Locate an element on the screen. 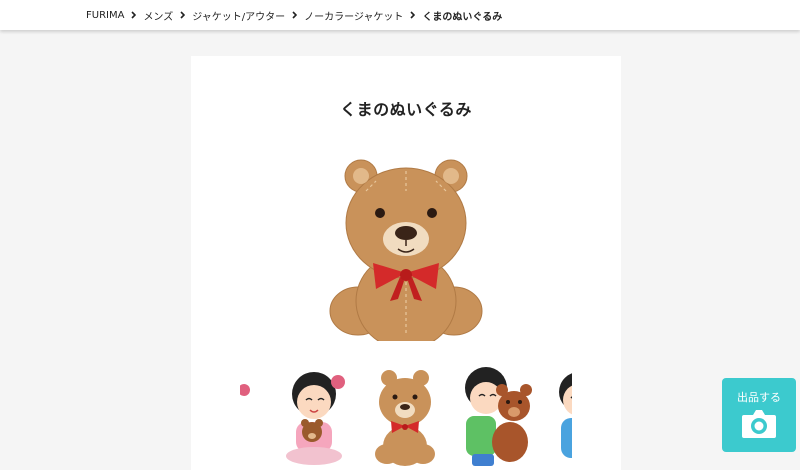 This screenshot has width=800, height=470. sell-button: 出品する is located at coordinates (759, 415).